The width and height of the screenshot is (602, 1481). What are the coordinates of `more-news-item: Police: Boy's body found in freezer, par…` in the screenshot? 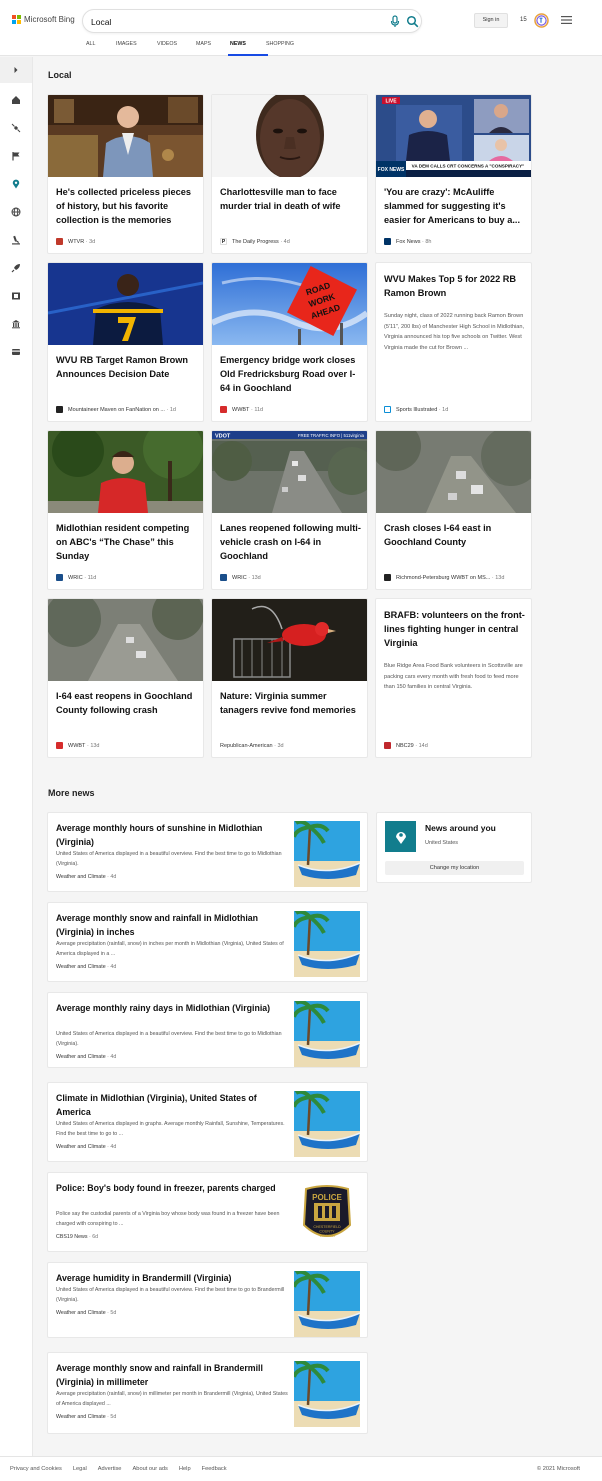 It's located at (207, 1212).